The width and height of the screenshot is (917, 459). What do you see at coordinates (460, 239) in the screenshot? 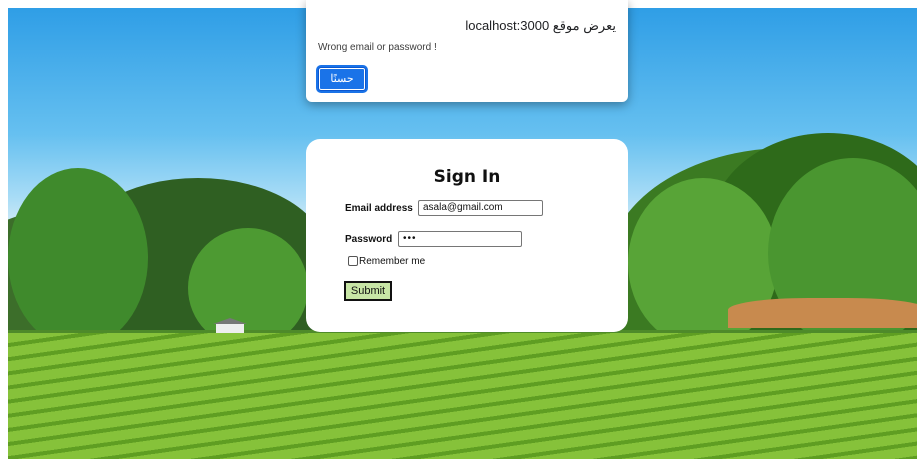
I see `password-input: •••` at bounding box center [460, 239].